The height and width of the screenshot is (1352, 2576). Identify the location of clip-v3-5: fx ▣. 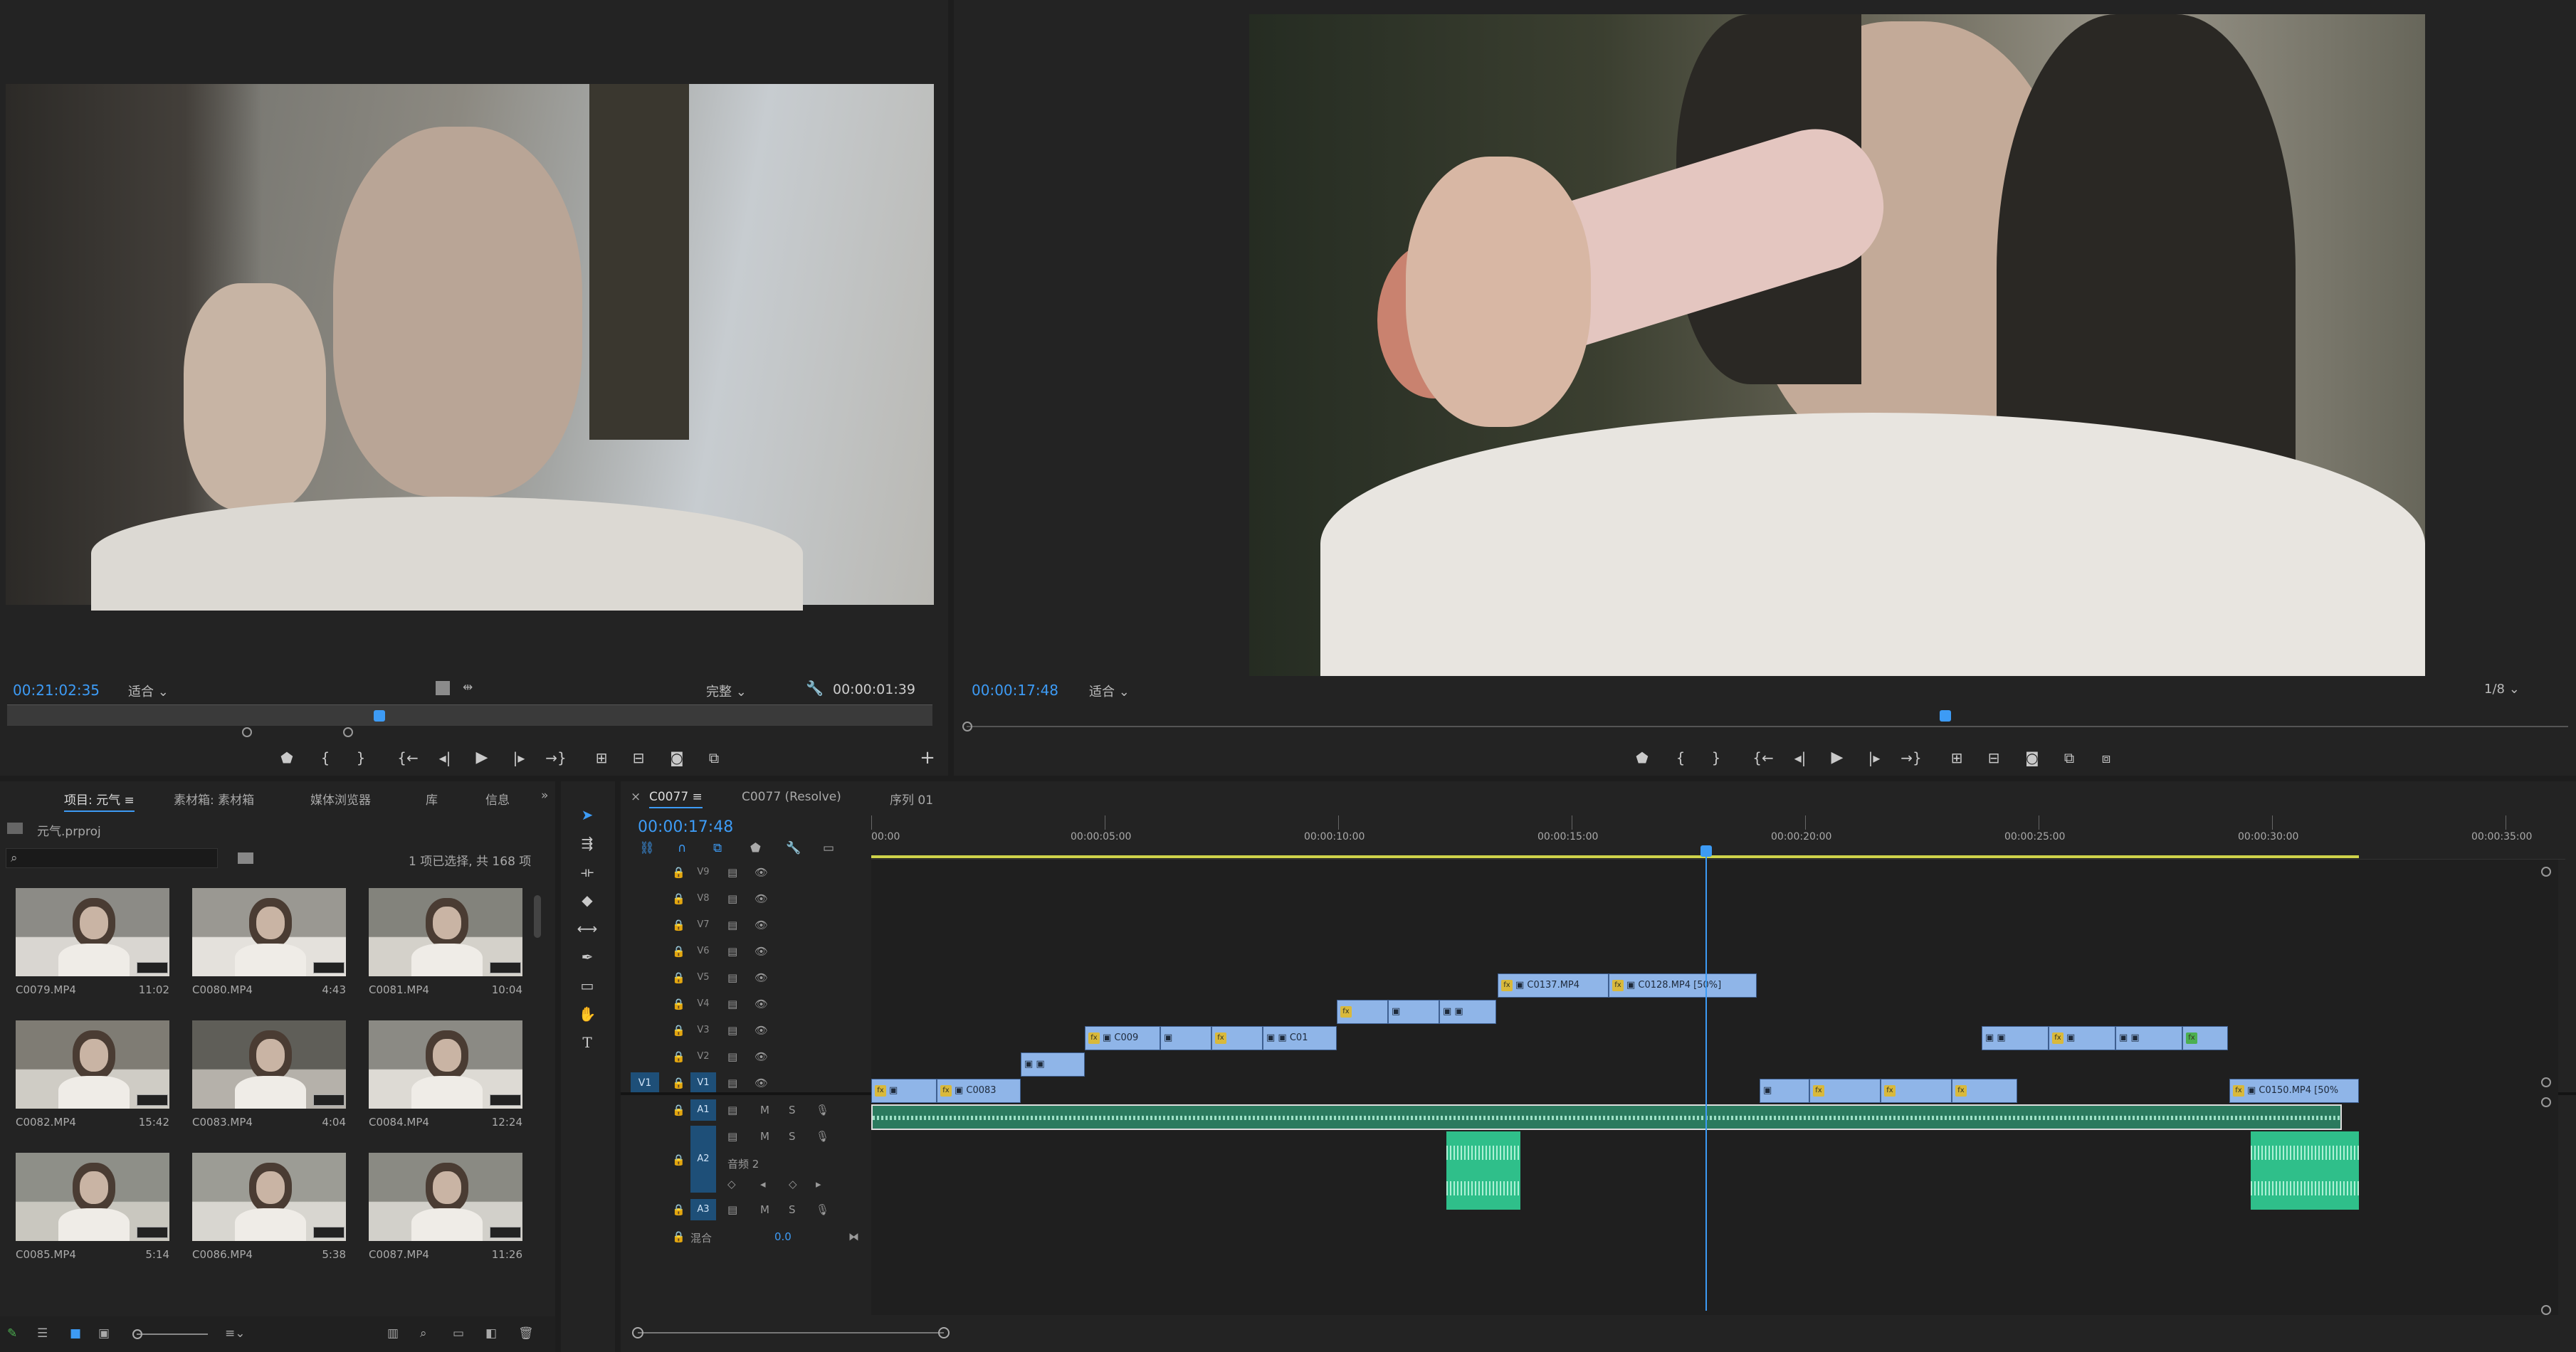
(2082, 1038).